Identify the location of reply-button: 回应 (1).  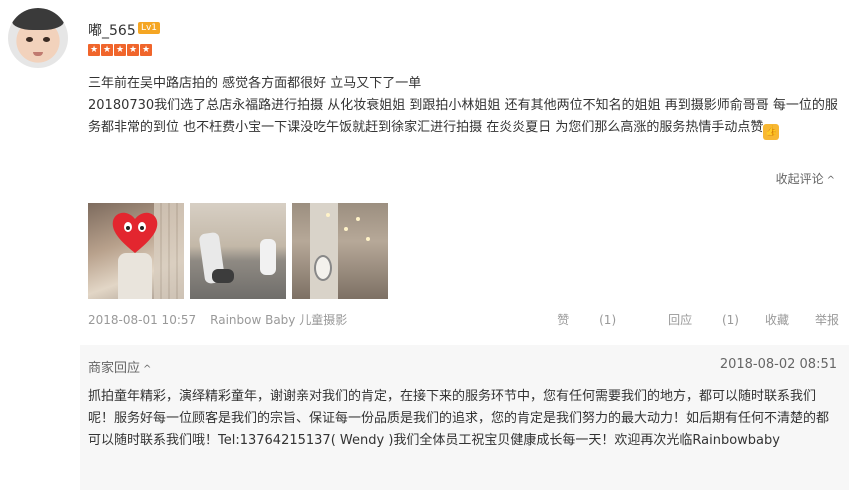
(690, 319).